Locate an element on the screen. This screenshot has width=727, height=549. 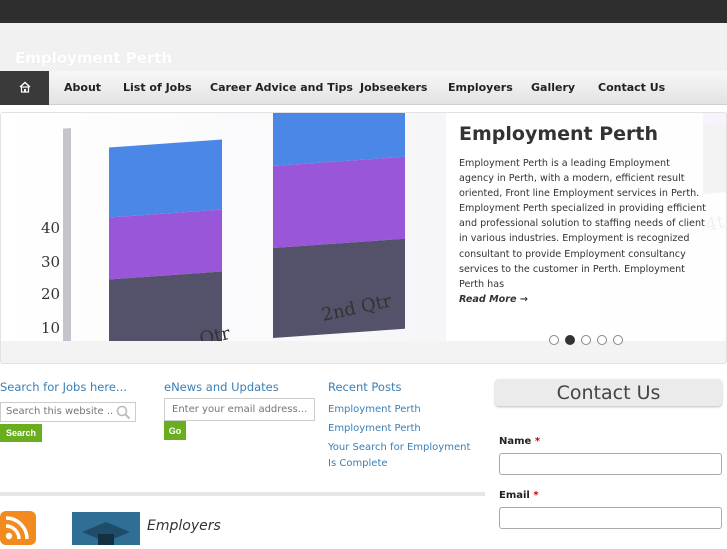
section-divider is located at coordinates (242, 494).